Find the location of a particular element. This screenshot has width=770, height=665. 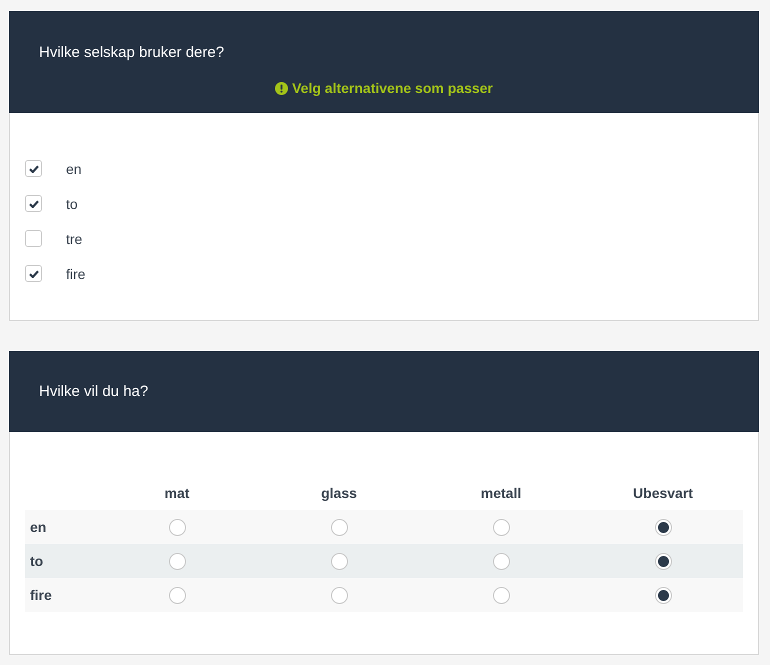

column-header: metall is located at coordinates (501, 493).